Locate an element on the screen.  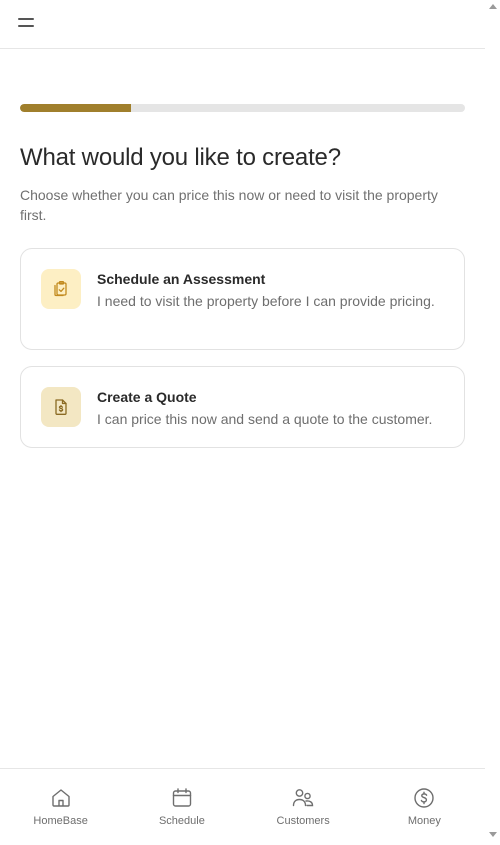
dollar-document-icon is located at coordinates (61, 407).